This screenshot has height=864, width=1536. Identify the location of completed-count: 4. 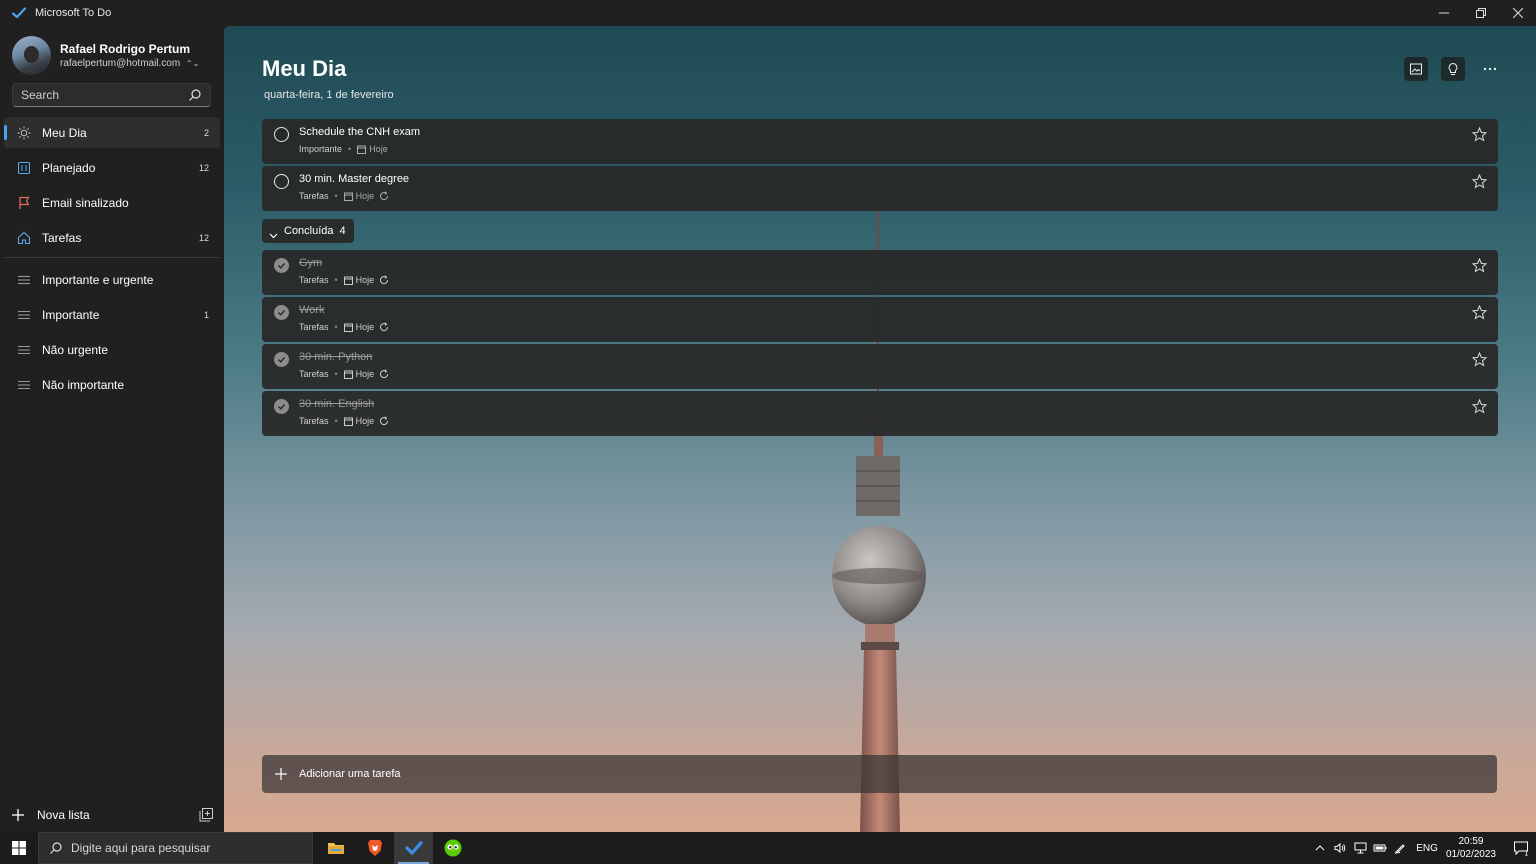
(342, 231).